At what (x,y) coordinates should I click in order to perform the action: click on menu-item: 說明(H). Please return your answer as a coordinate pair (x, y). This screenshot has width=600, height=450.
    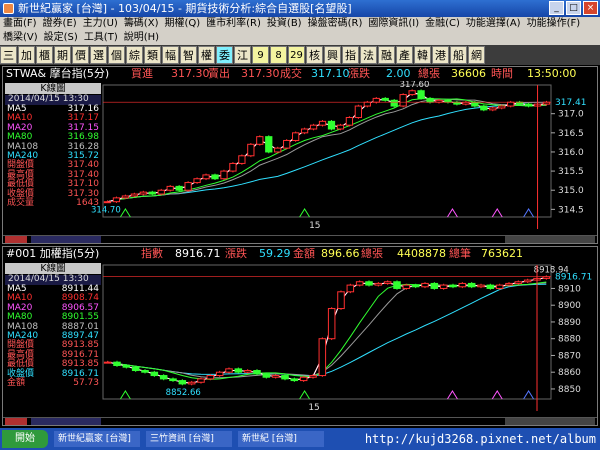
    Looking at the image, I should click on (141, 38).